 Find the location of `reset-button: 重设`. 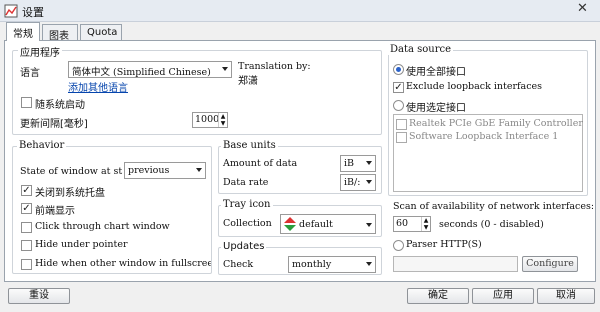

reset-button: 重设 is located at coordinates (39, 296).